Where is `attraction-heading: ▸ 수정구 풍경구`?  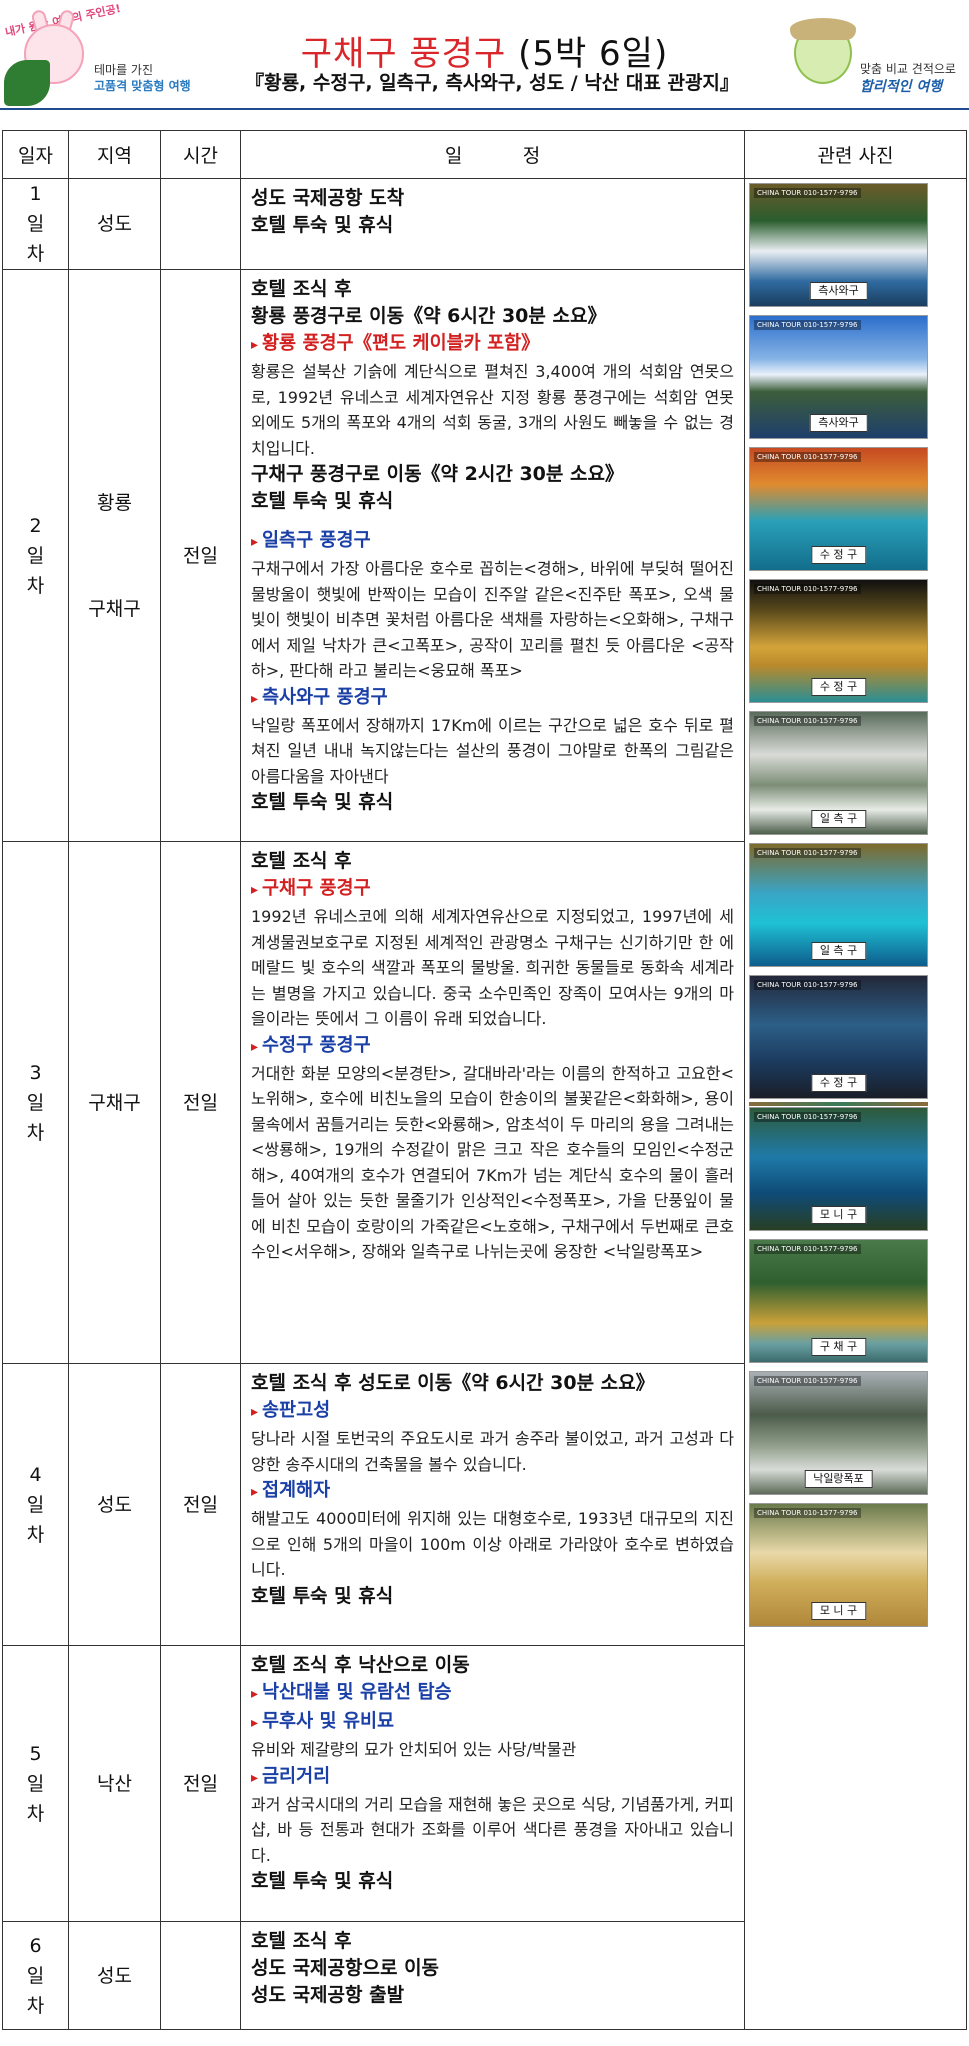
attraction-heading: ▸ 수정구 풍경구 is located at coordinates (492, 1046).